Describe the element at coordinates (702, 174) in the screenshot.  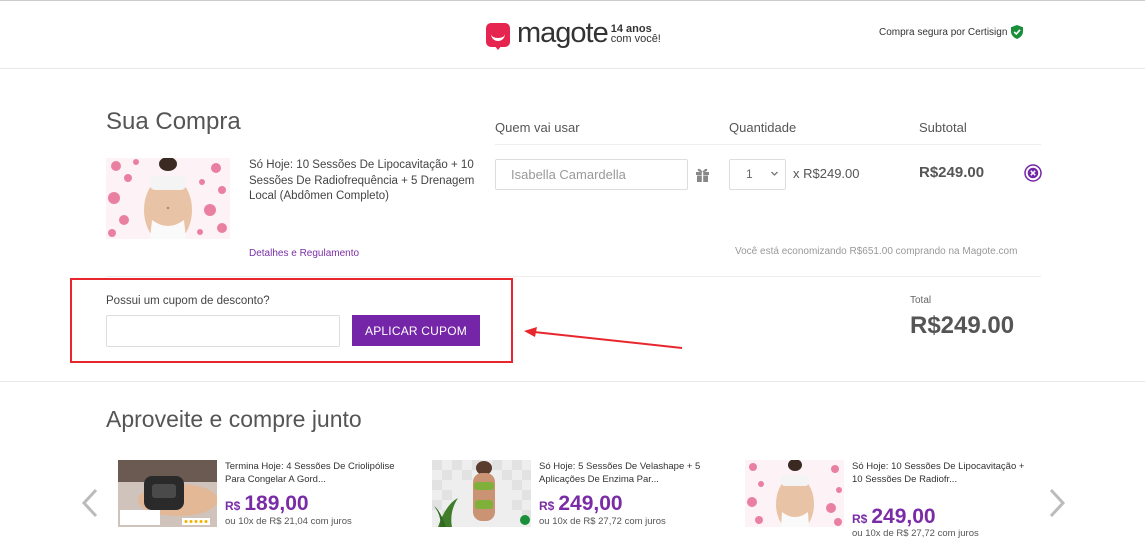
I see `gift-icon` at that location.